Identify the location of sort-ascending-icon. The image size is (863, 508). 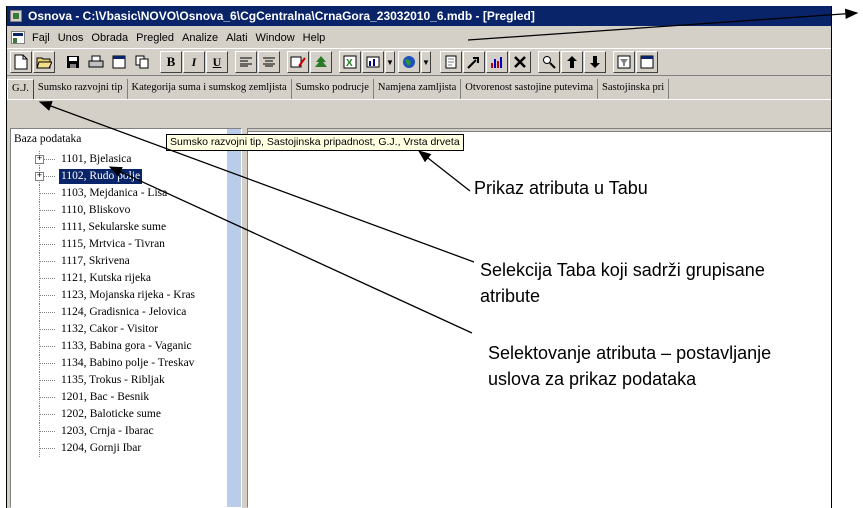
(572, 62).